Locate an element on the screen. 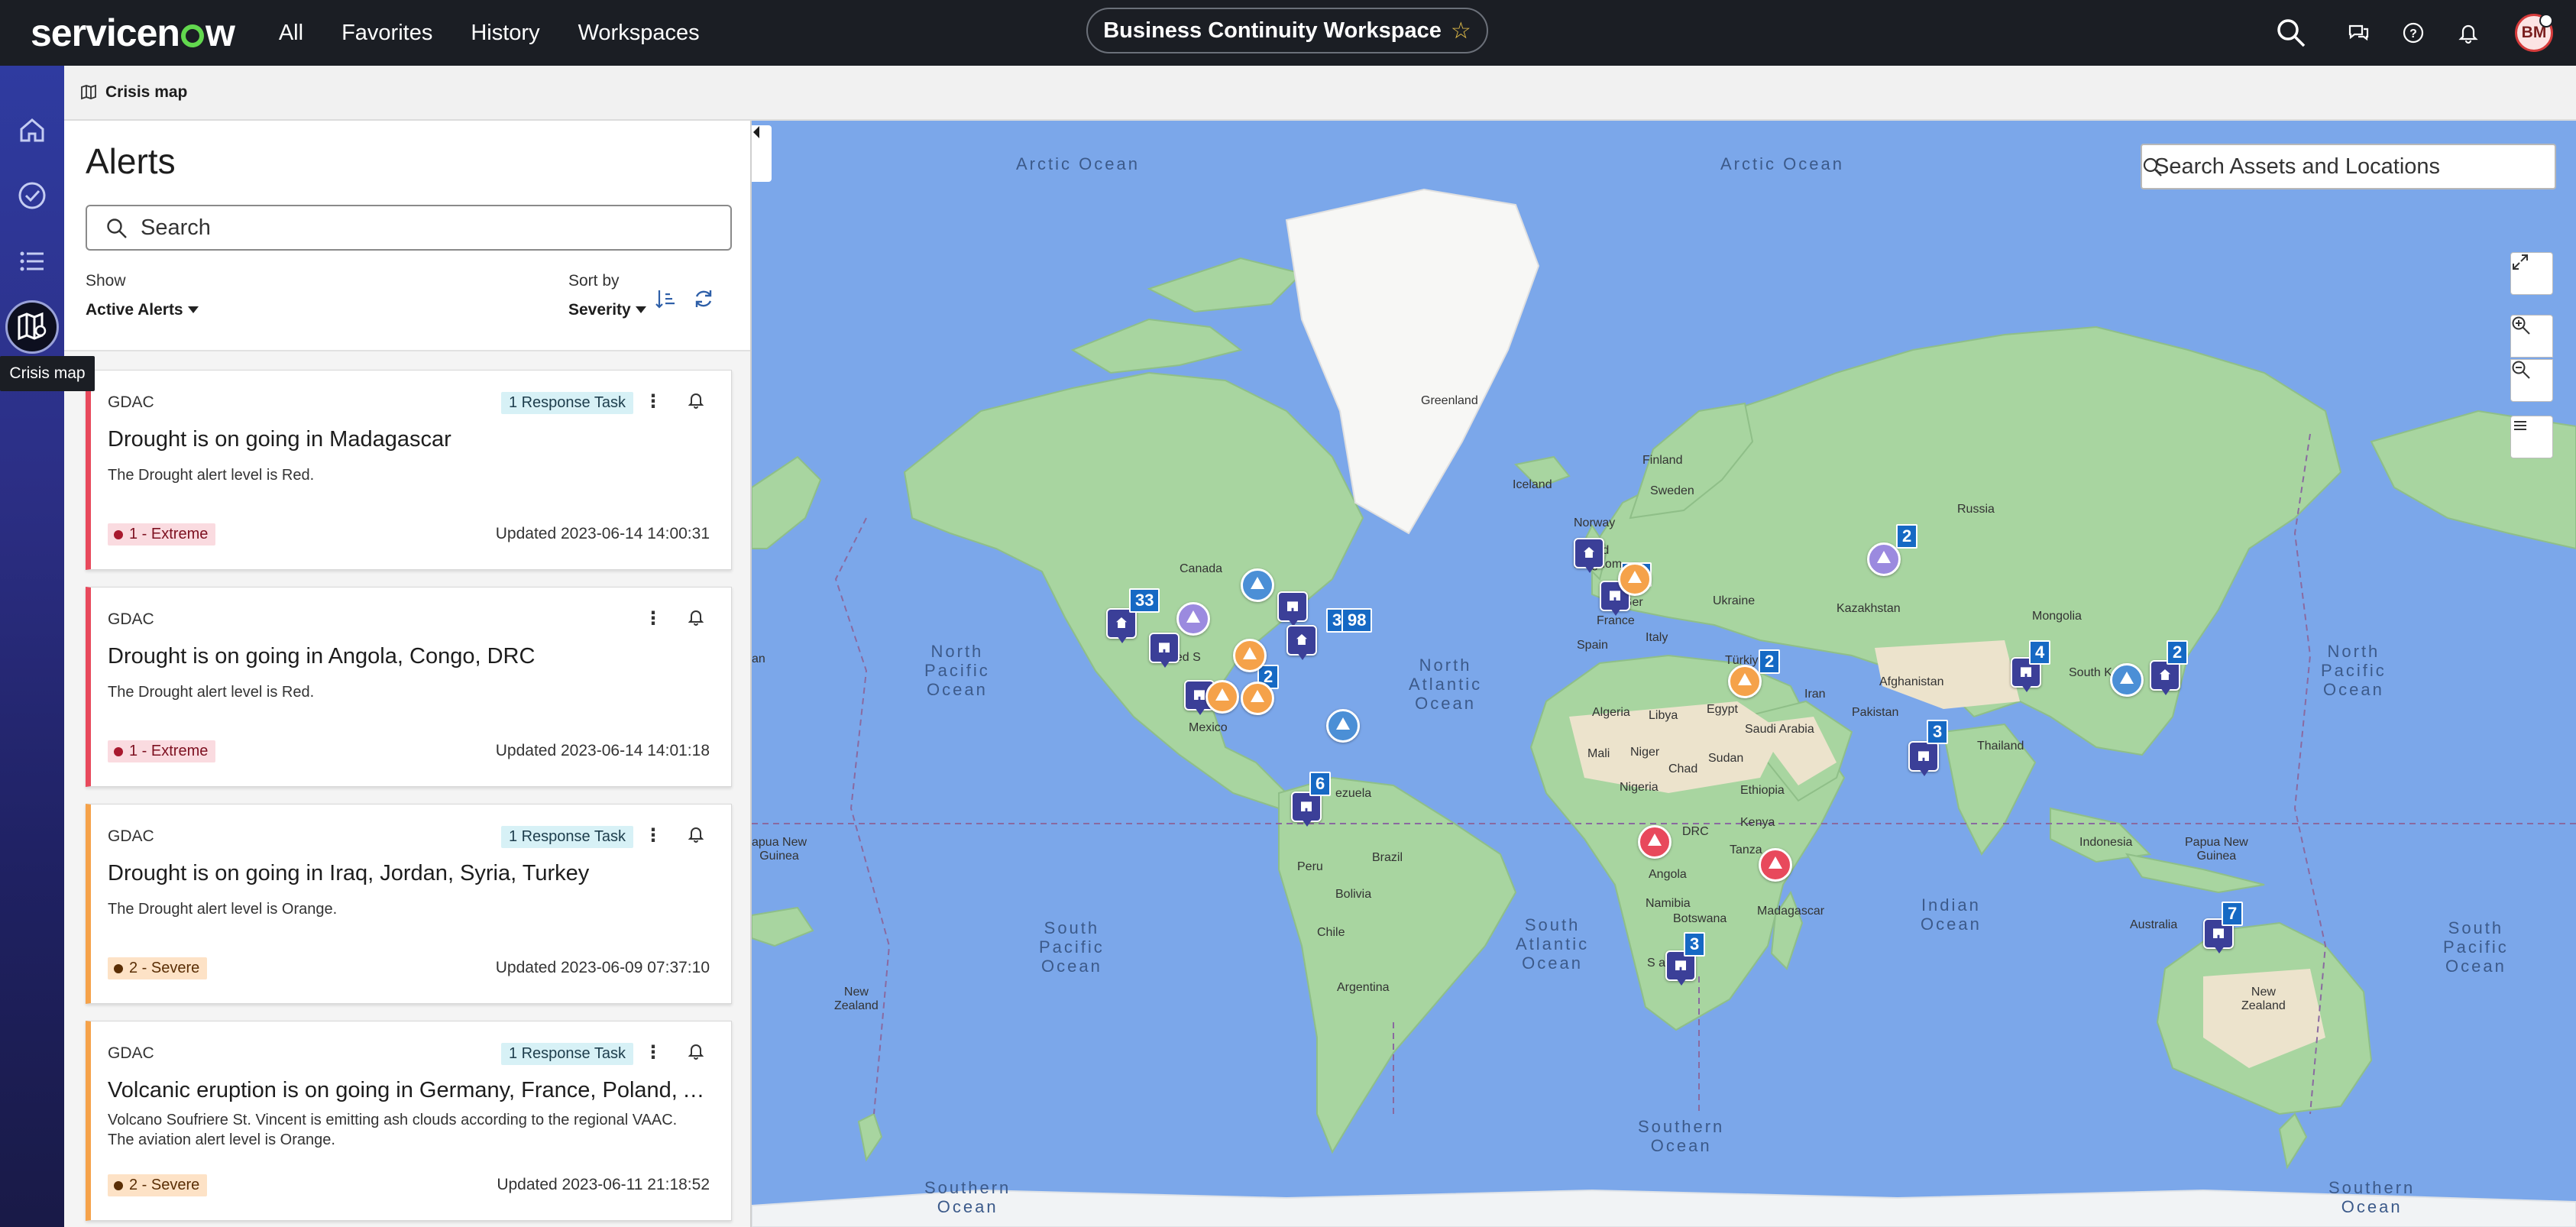  cluster-count: 4 is located at coordinates (2040, 652).